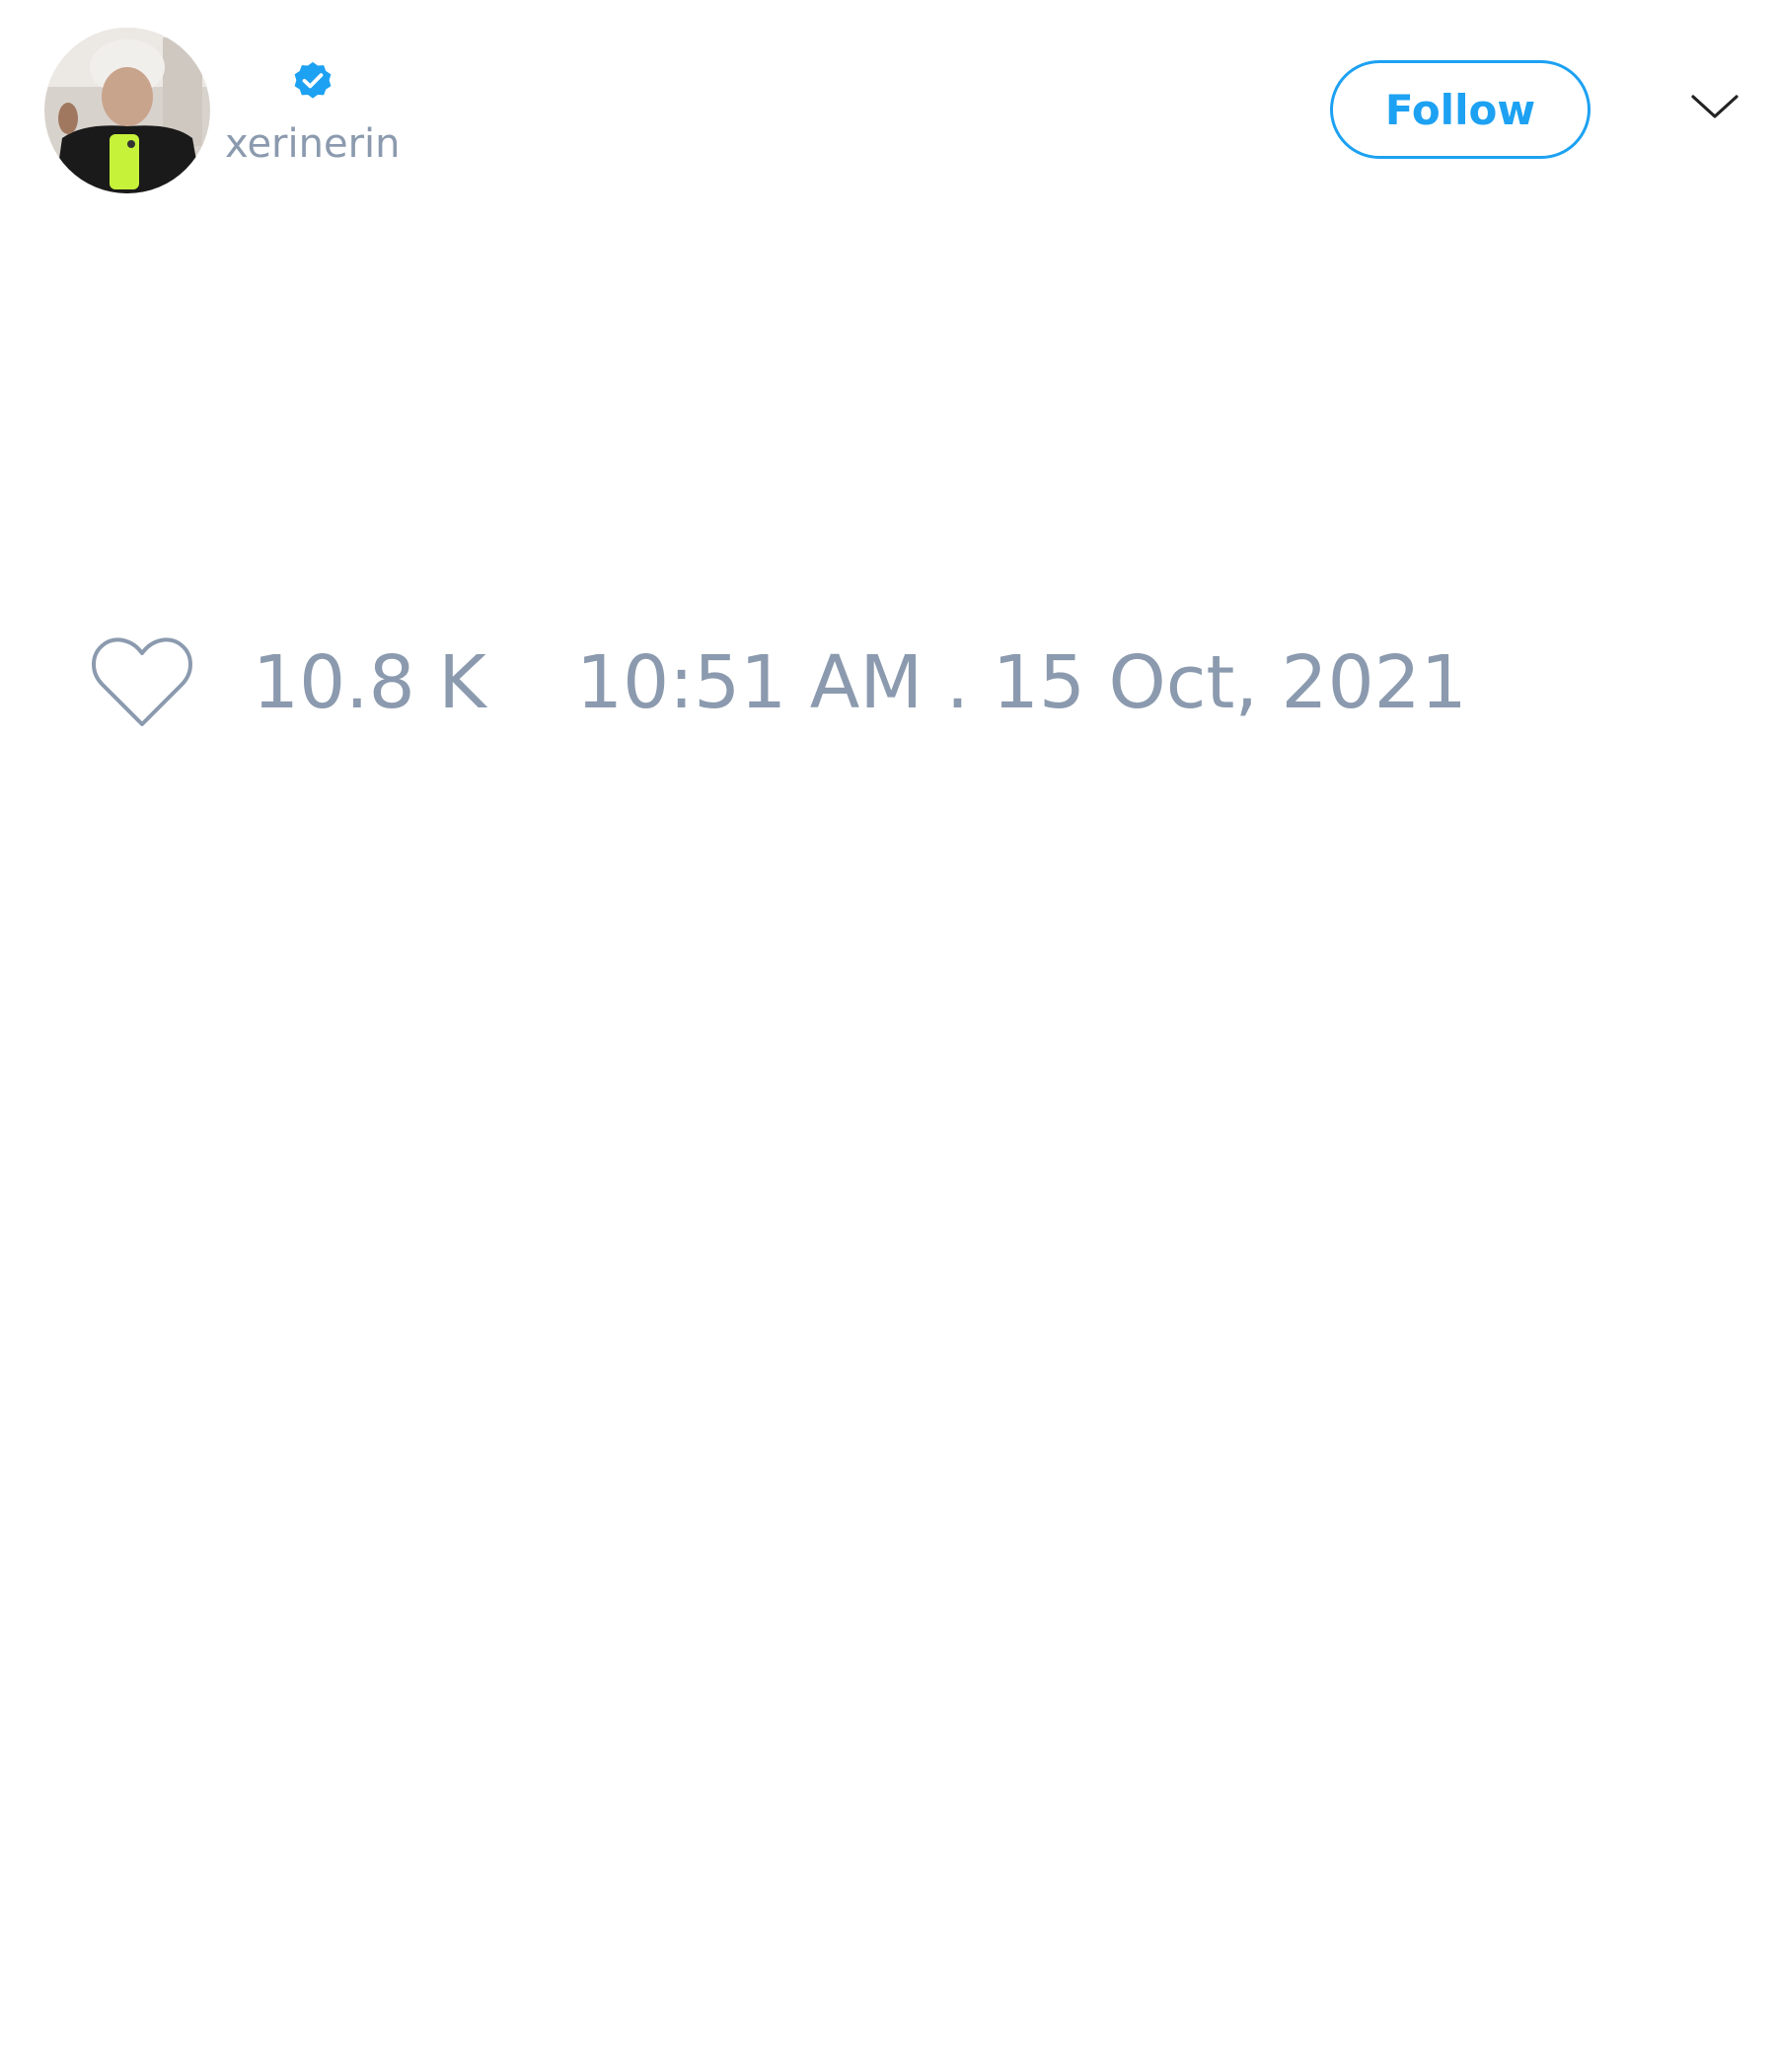  What do you see at coordinates (142, 683) in the screenshot?
I see `heart-outline-icon` at bounding box center [142, 683].